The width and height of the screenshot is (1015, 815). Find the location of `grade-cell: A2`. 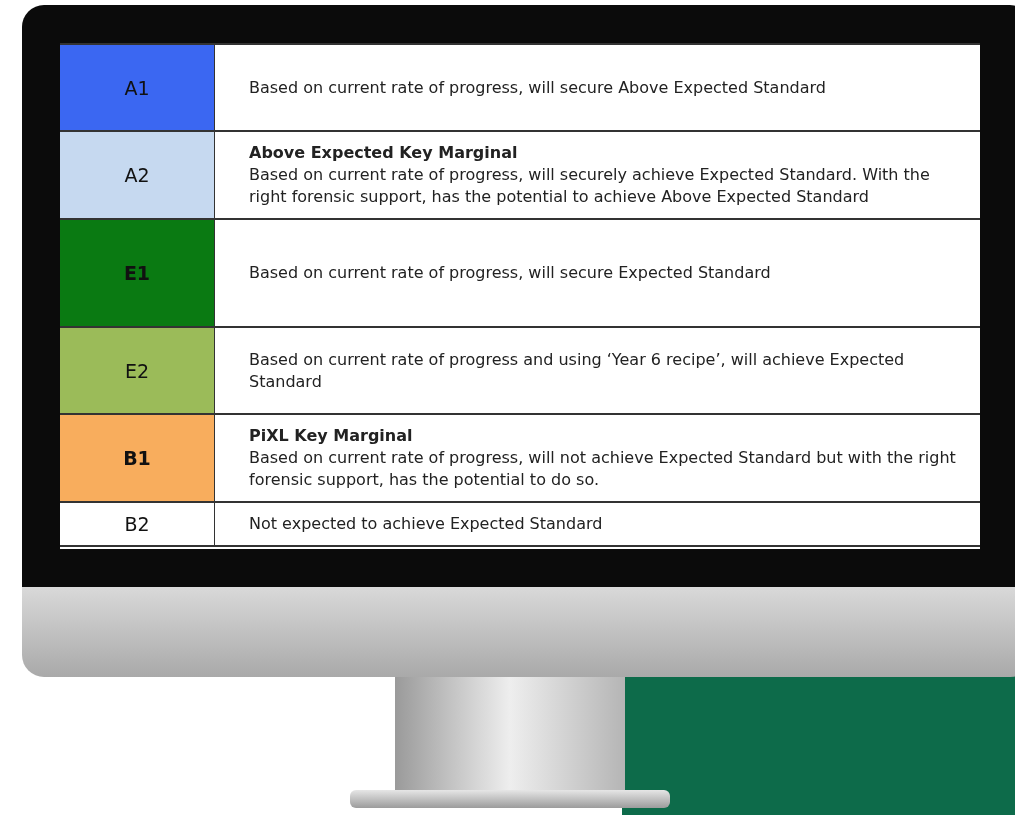

grade-cell: A2 is located at coordinates (137, 175).